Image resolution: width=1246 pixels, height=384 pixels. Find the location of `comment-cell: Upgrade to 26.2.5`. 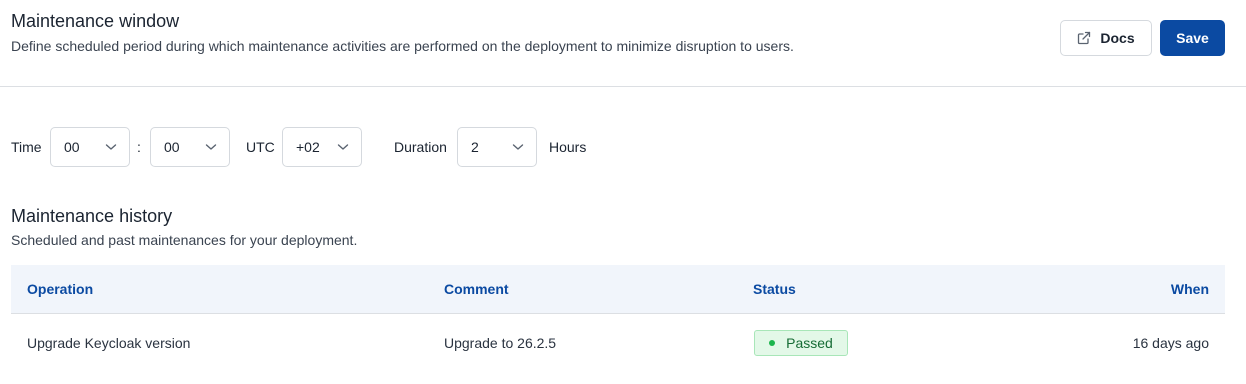

comment-cell: Upgrade to 26.2.5 is located at coordinates (500, 343).